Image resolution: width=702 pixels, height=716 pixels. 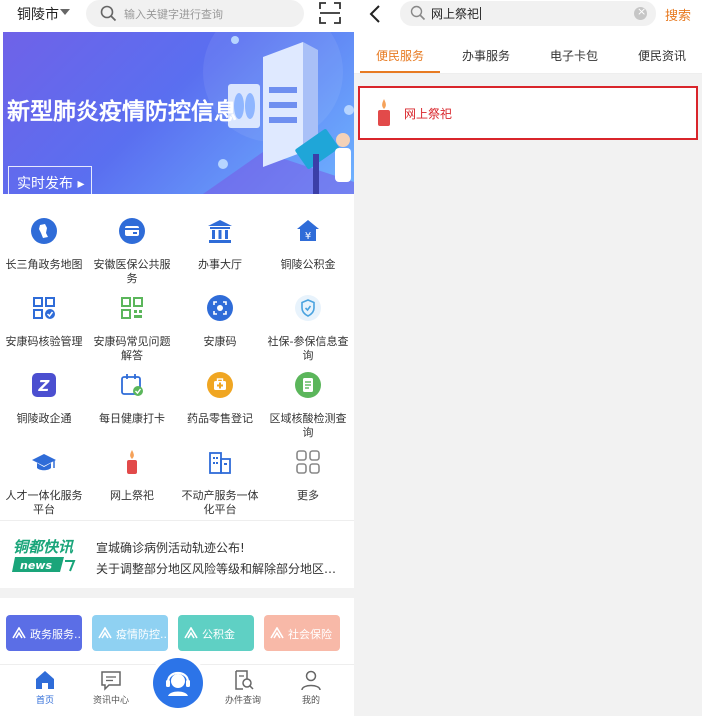 What do you see at coordinates (220, 333) in the screenshot?
I see `service-health-code: 安康码` at bounding box center [220, 333].